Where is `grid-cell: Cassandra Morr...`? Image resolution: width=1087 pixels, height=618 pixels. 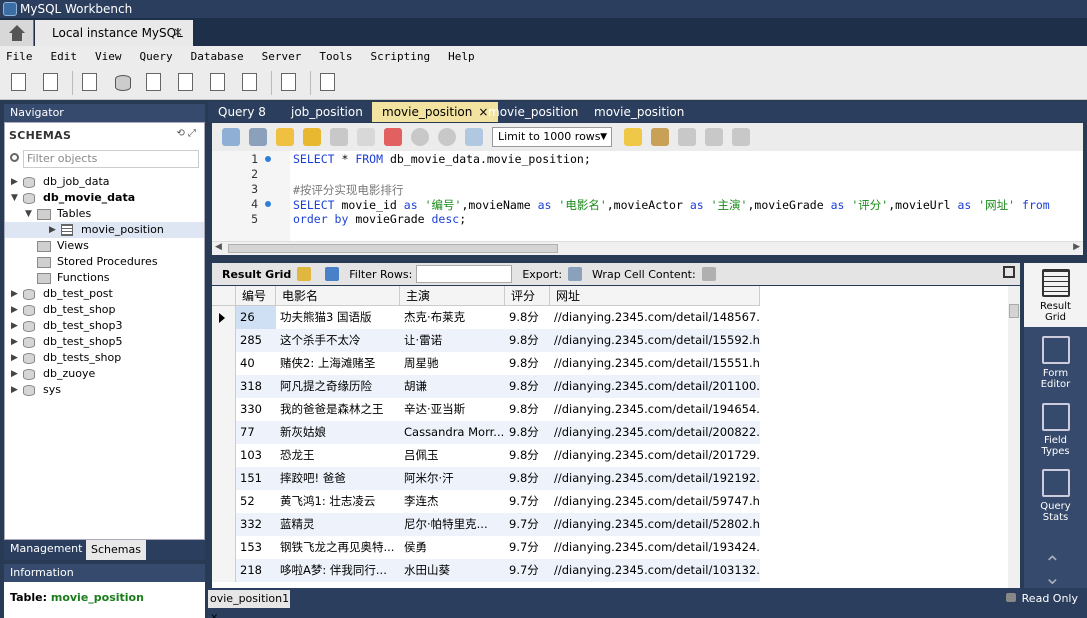 grid-cell: Cassandra Morr... is located at coordinates (452, 432).